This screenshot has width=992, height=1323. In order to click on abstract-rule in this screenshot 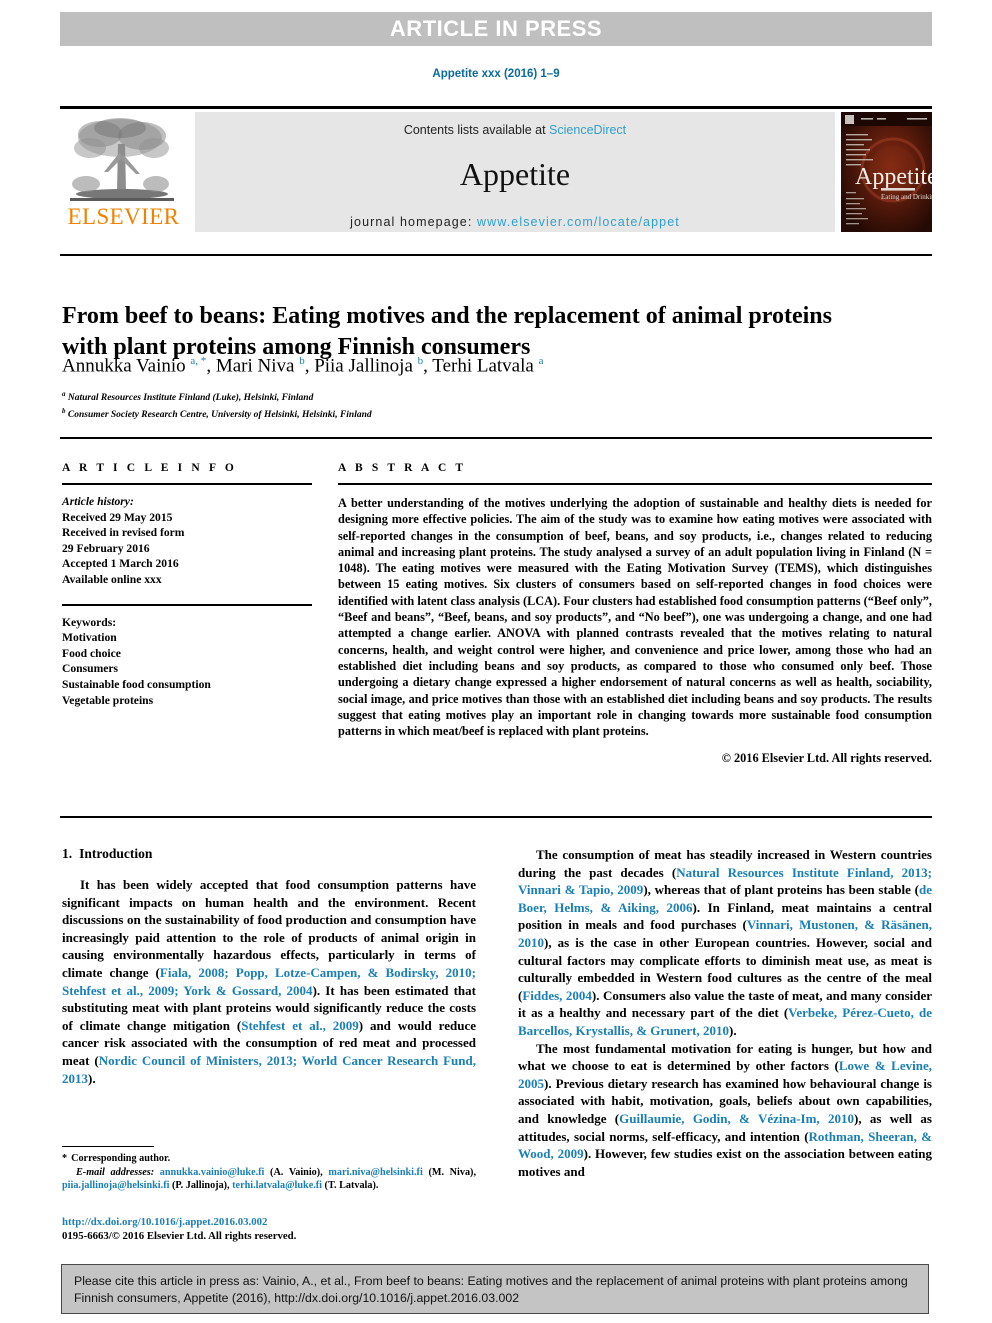, I will do `click(635, 484)`.